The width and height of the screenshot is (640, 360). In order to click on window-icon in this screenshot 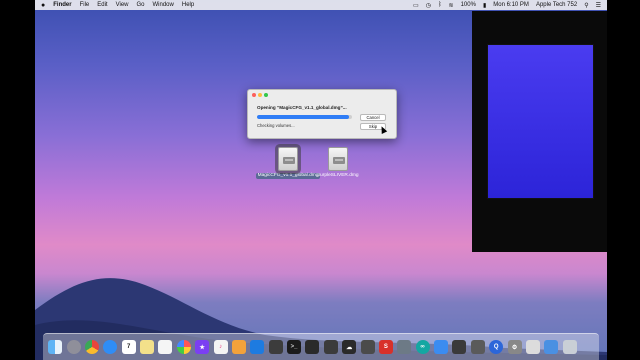, I will do `click(477, 347)`.